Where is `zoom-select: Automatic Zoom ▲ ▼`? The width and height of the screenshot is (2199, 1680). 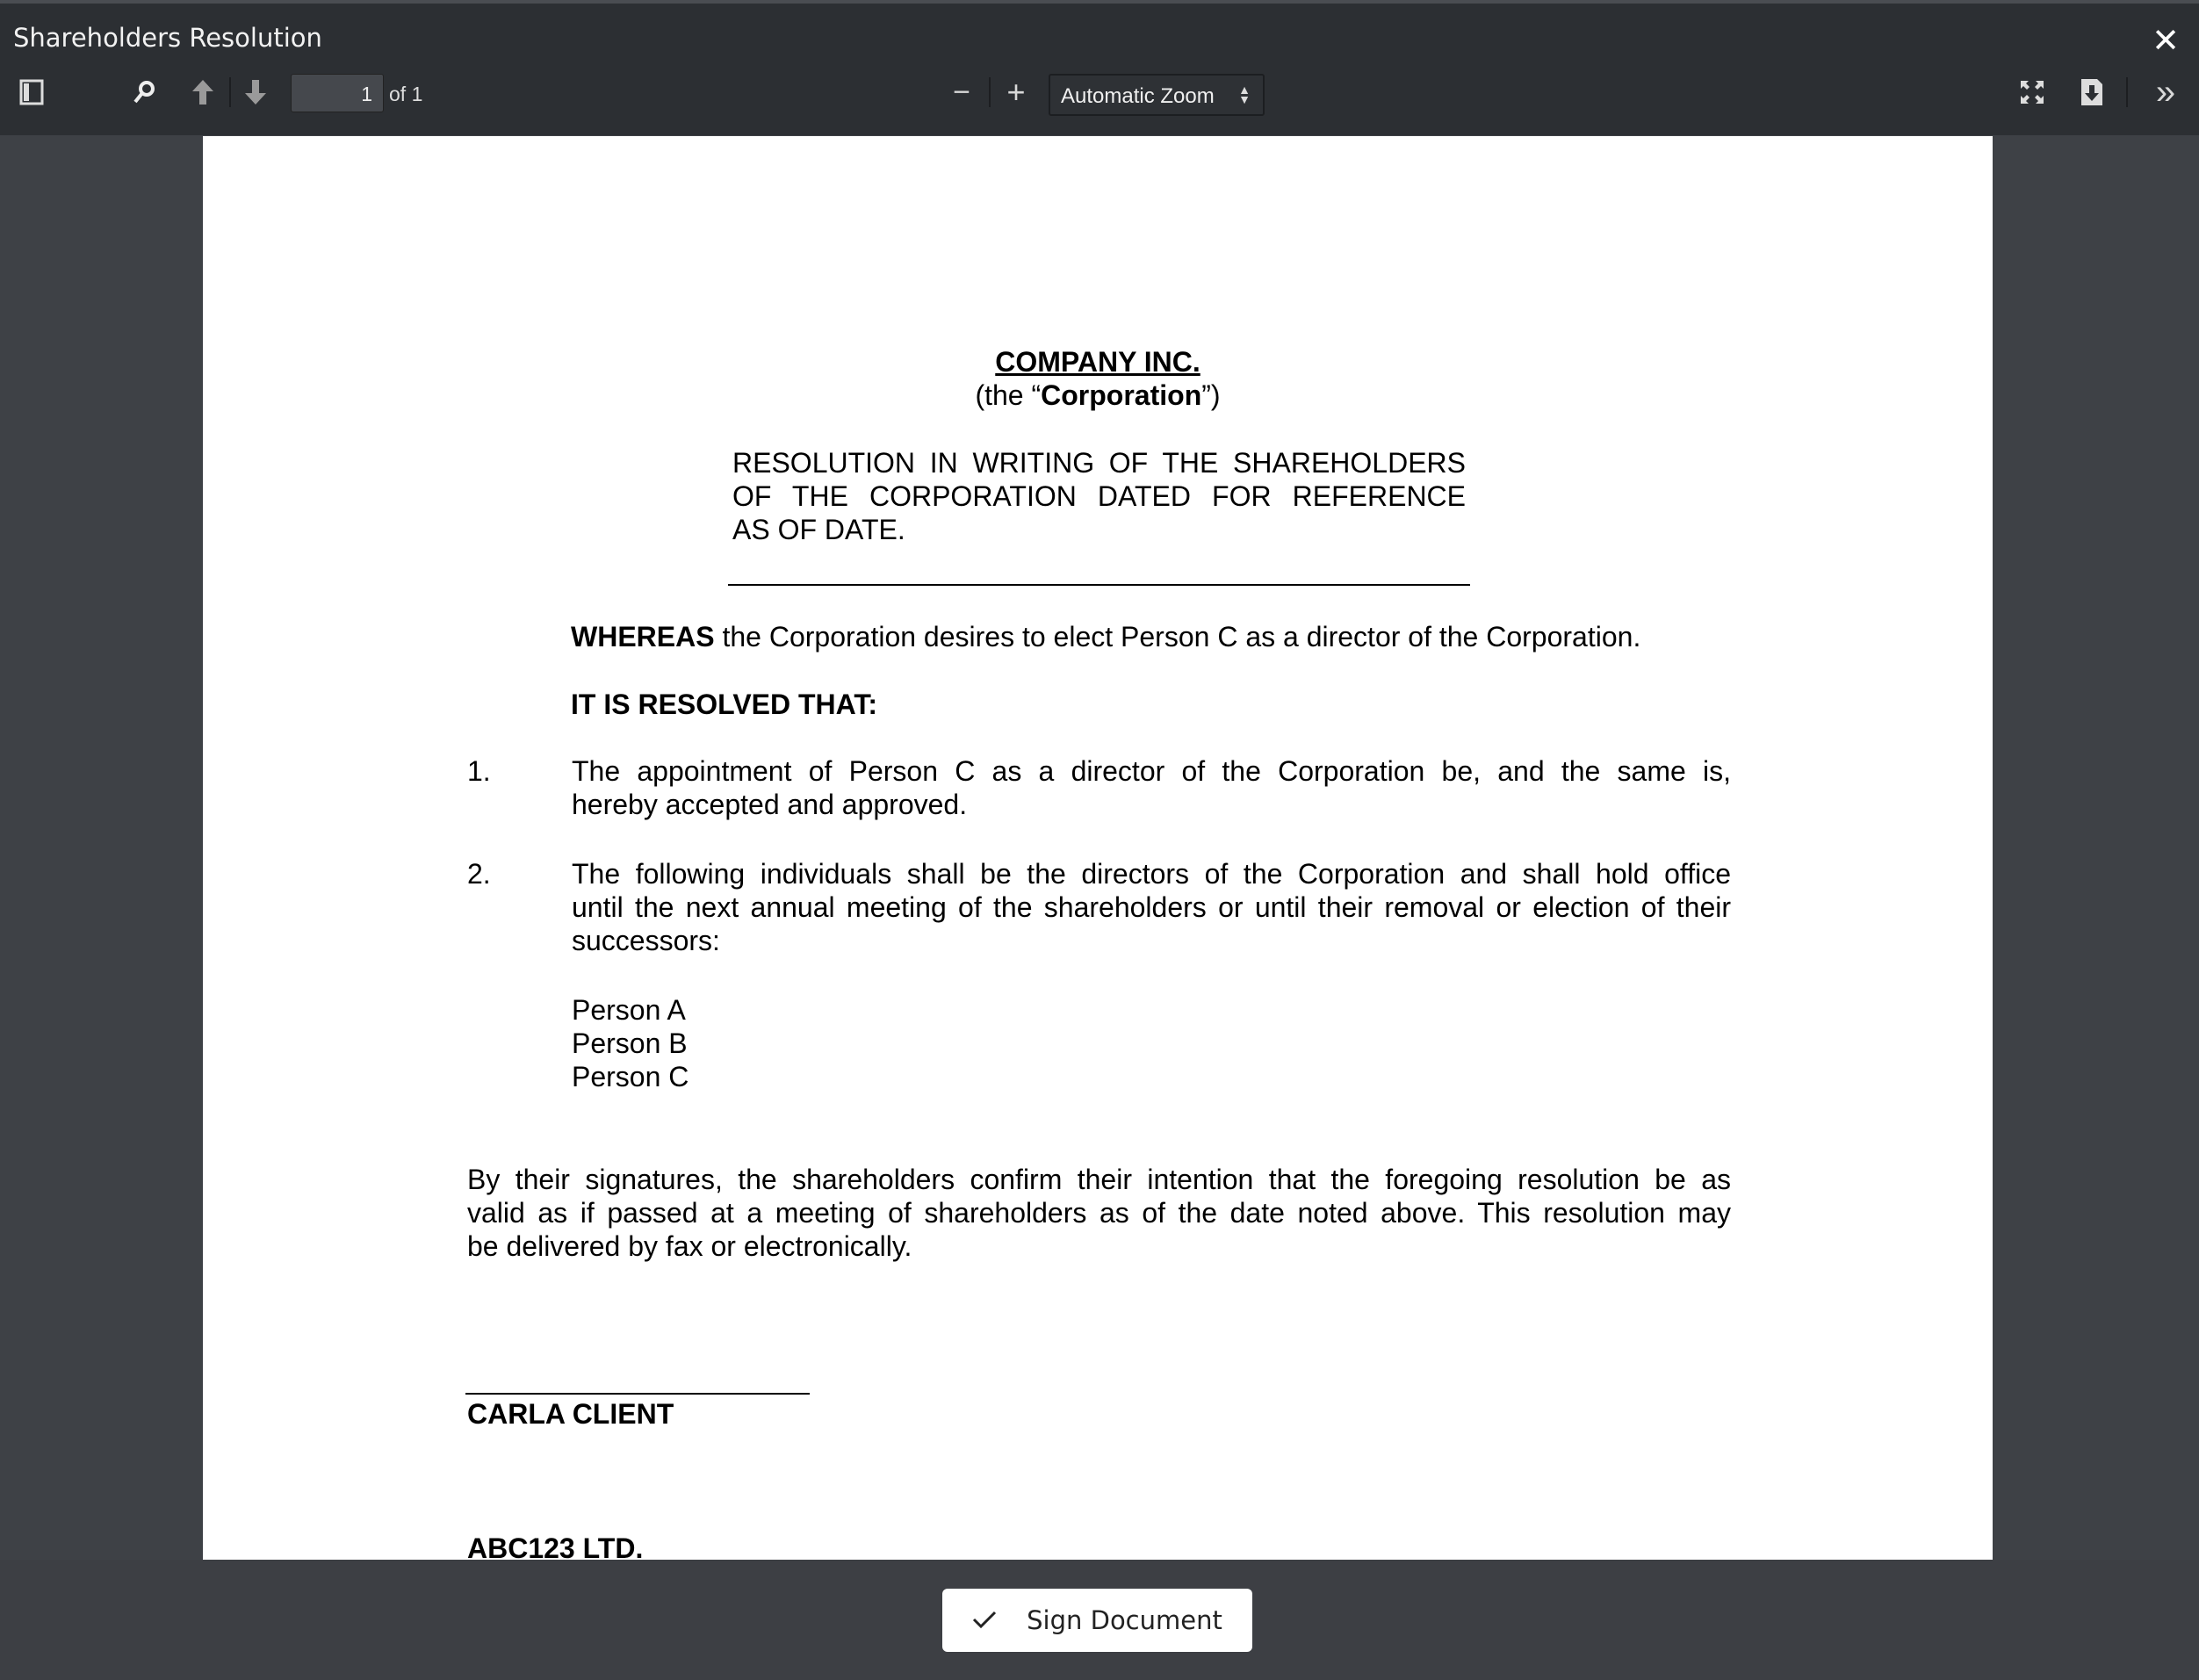 zoom-select: Automatic Zoom ▲ ▼ is located at coordinates (1157, 95).